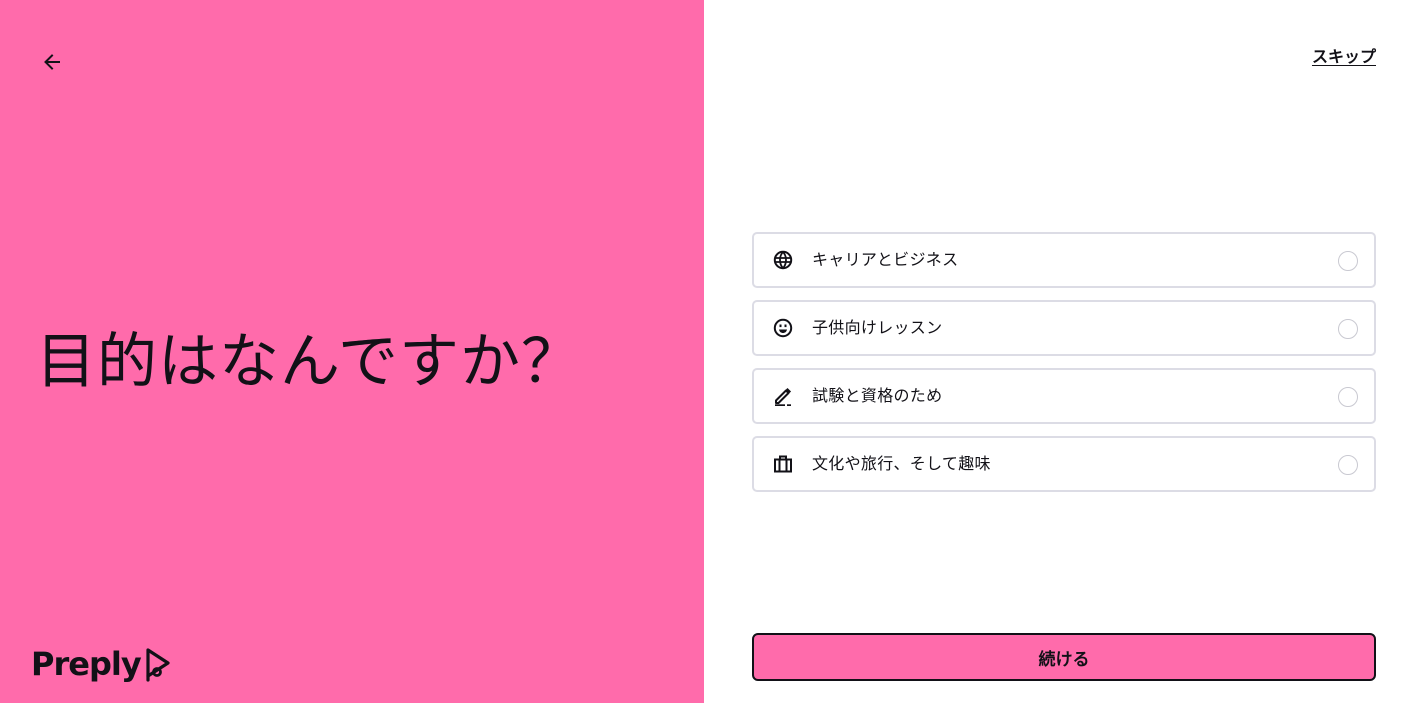 The image size is (1418, 703). I want to click on continue-button: 続ける, so click(1064, 657).